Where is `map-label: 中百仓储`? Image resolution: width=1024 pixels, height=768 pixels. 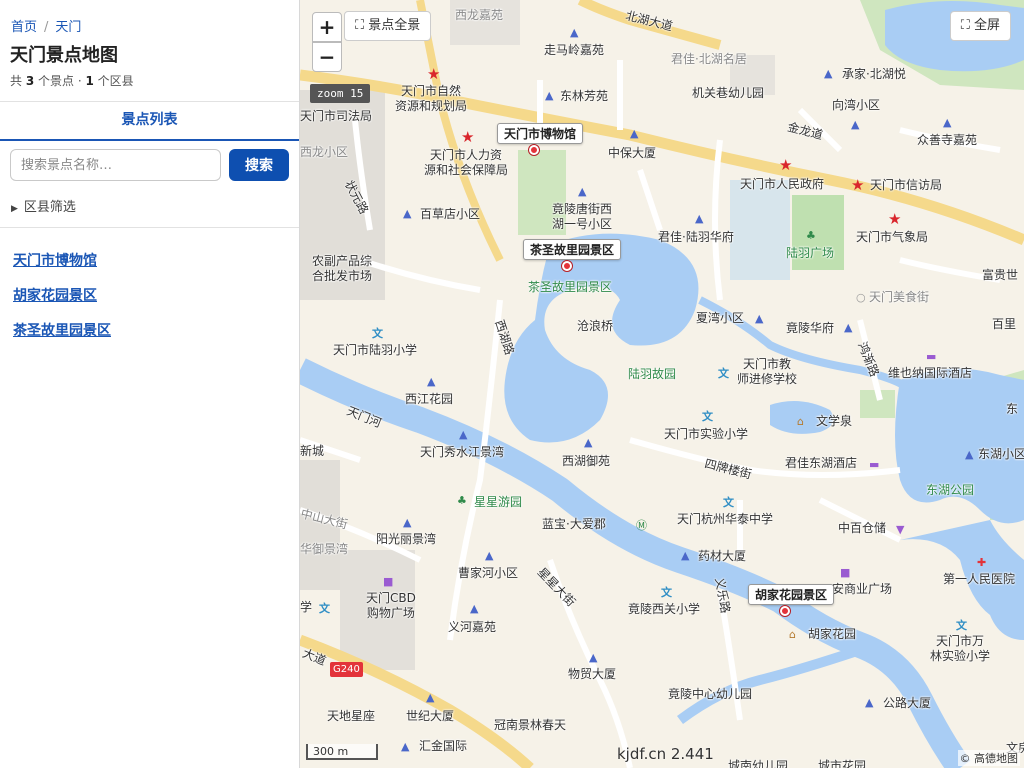
map-label: 中百仓储 is located at coordinates (862, 528).